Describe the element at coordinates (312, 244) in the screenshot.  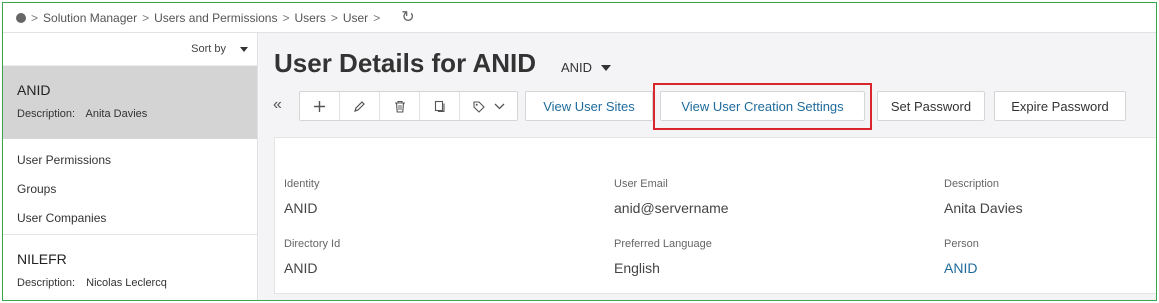
I see `field-label: Directory Id` at that location.